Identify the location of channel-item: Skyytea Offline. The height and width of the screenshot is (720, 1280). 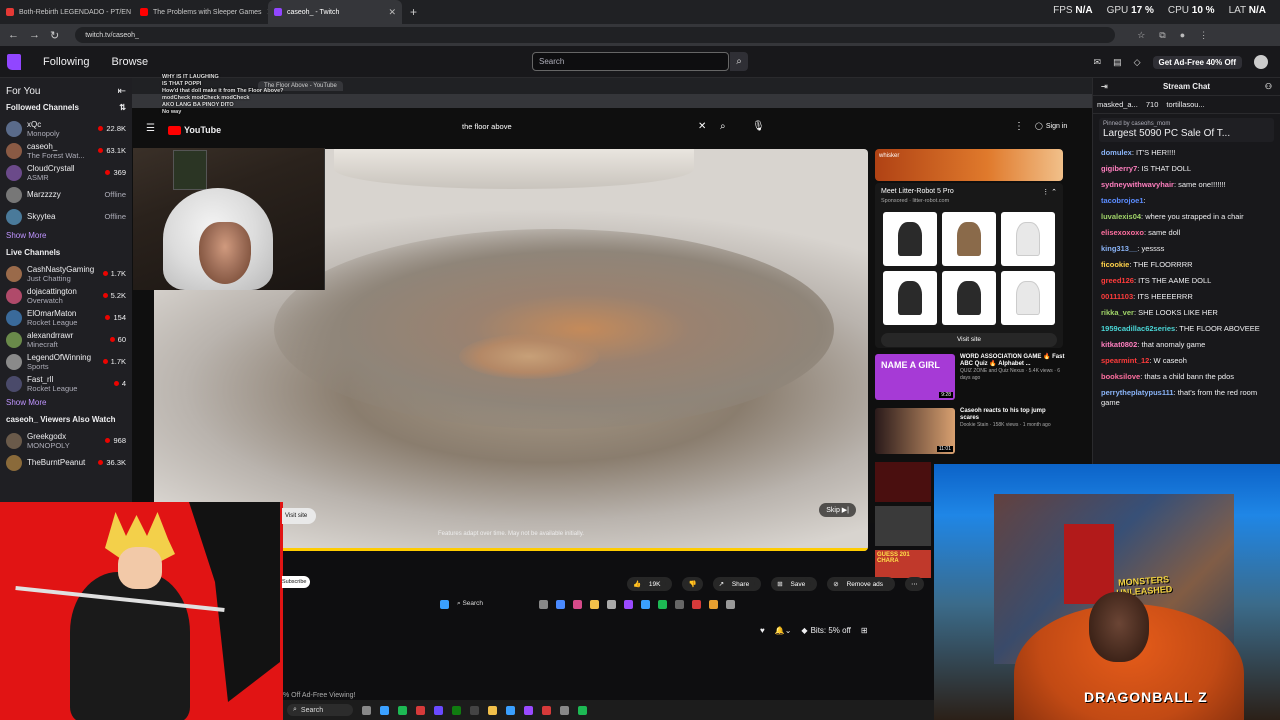
(66, 216).